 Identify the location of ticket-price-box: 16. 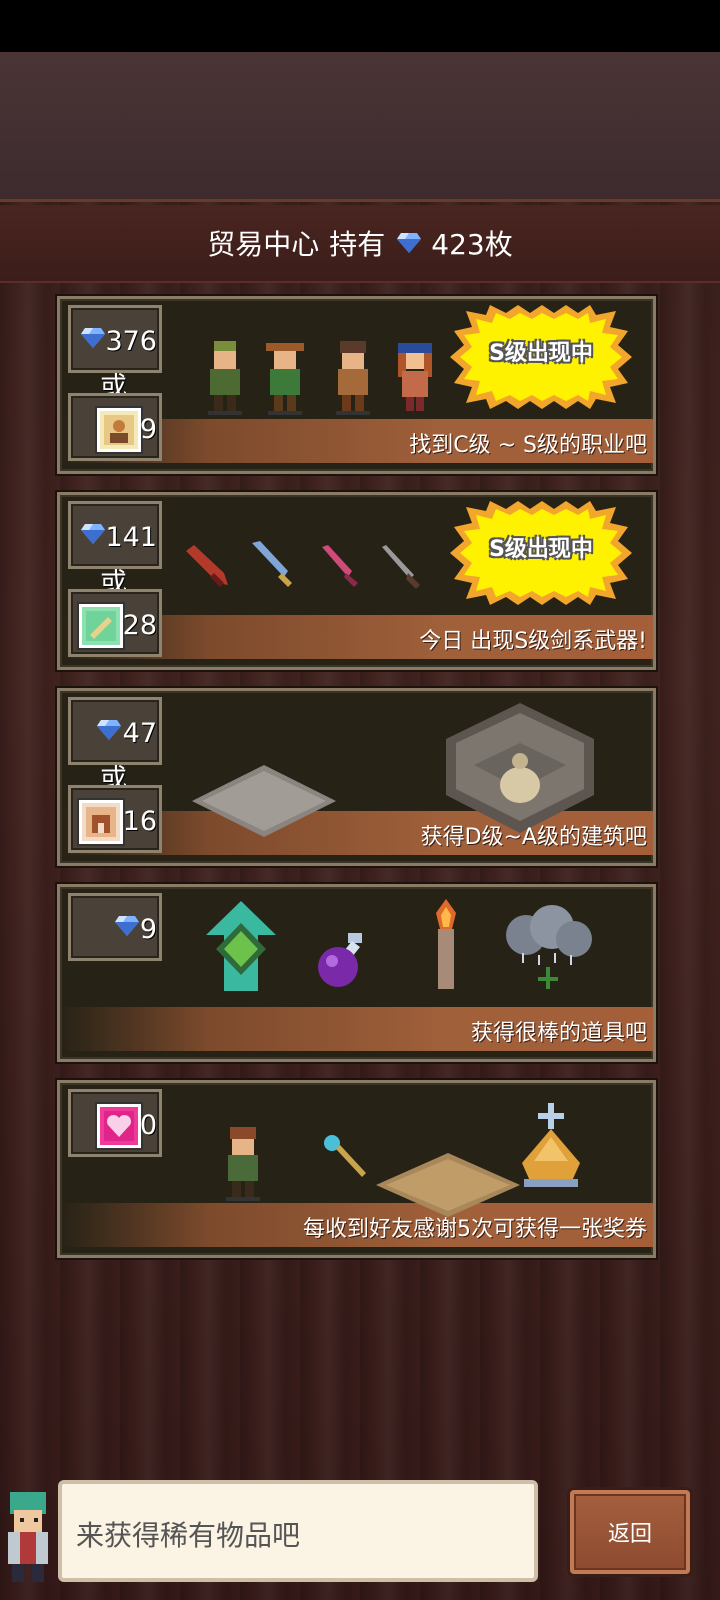
(115, 819).